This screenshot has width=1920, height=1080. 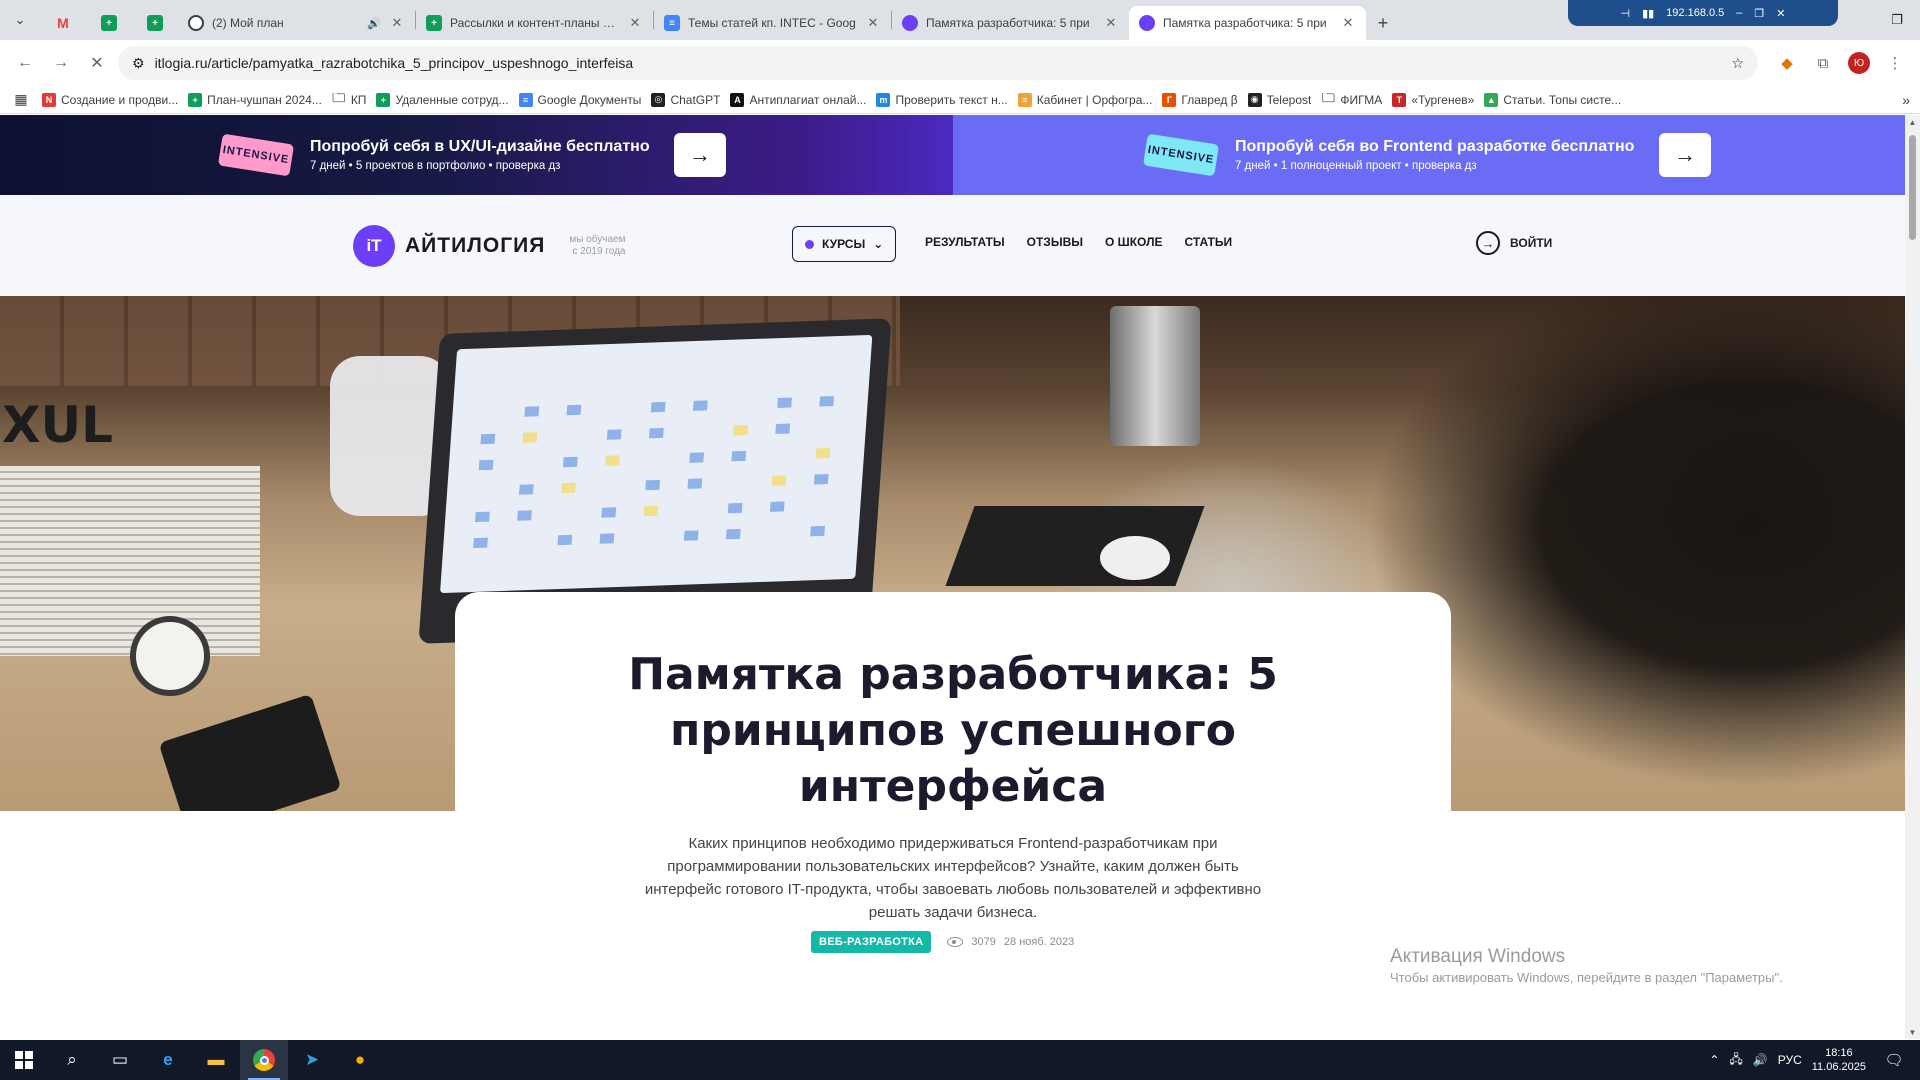 What do you see at coordinates (1010, 23) in the screenshot?
I see `tab-article-1: Памятка разработчика: 5 при ✕` at bounding box center [1010, 23].